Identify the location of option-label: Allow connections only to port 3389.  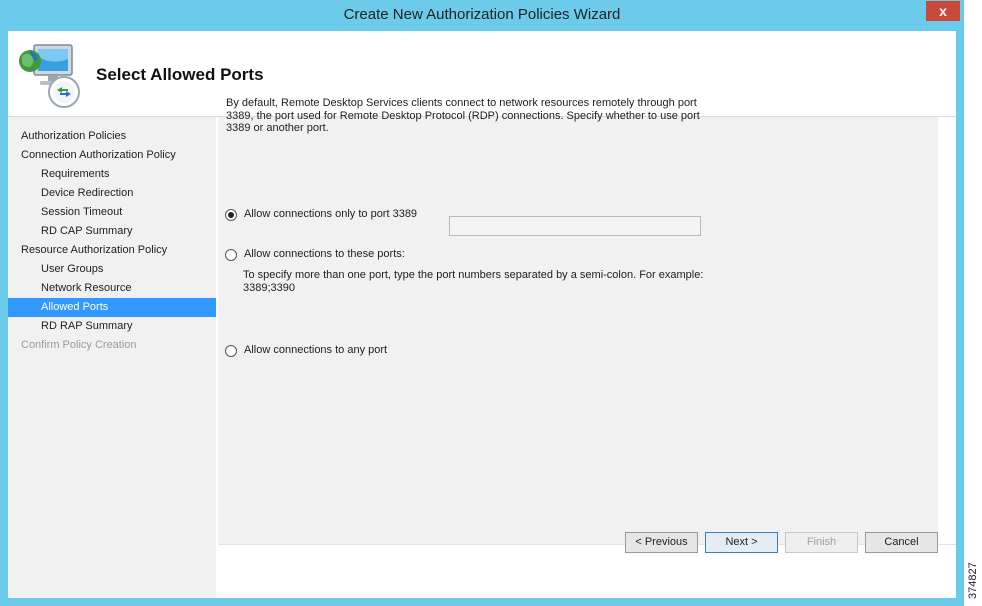
(330, 214).